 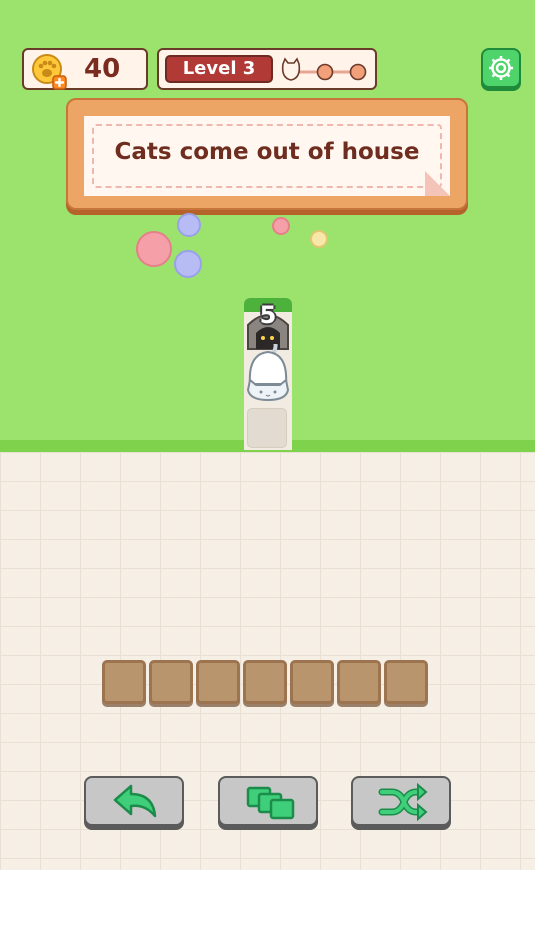 I want to click on undo-button, so click(x=134, y=801).